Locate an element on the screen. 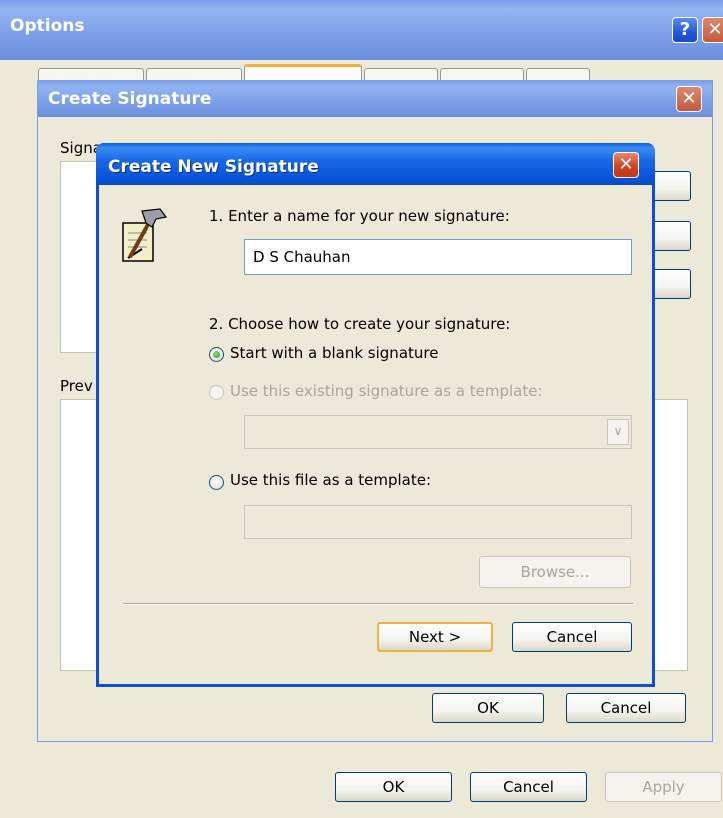 This screenshot has width=723, height=818. preview-label: Prev is located at coordinates (76, 386).